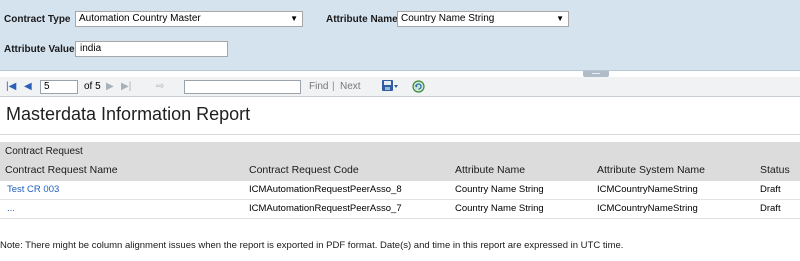 The width and height of the screenshot is (800, 261). I want to click on attribute-value-label: Attribute Value, so click(39, 49).